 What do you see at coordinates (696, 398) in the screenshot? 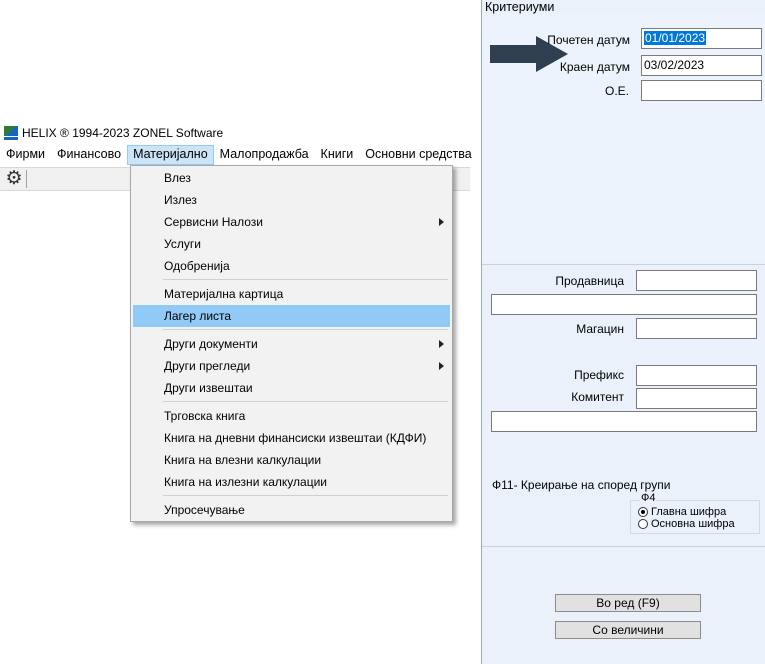
I see `client-field` at bounding box center [696, 398].